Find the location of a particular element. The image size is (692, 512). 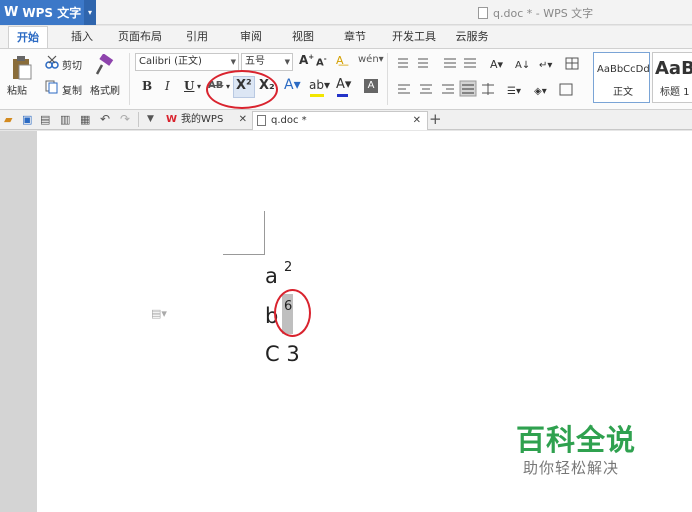

copy-icon is located at coordinates (52, 87).